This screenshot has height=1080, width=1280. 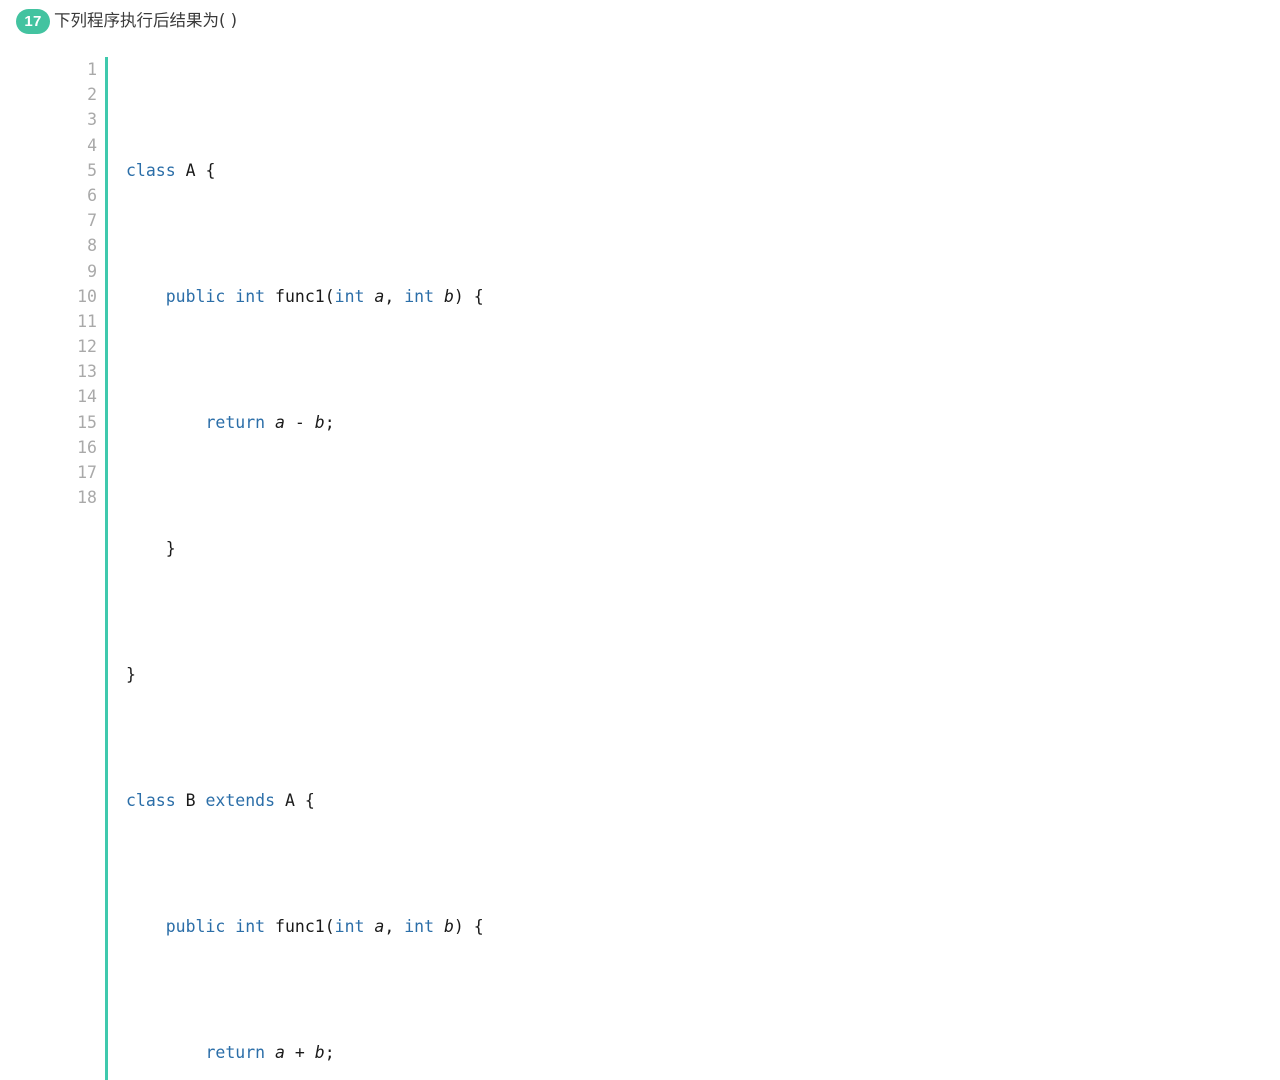 What do you see at coordinates (87, 372) in the screenshot?
I see `line-number: 13` at bounding box center [87, 372].